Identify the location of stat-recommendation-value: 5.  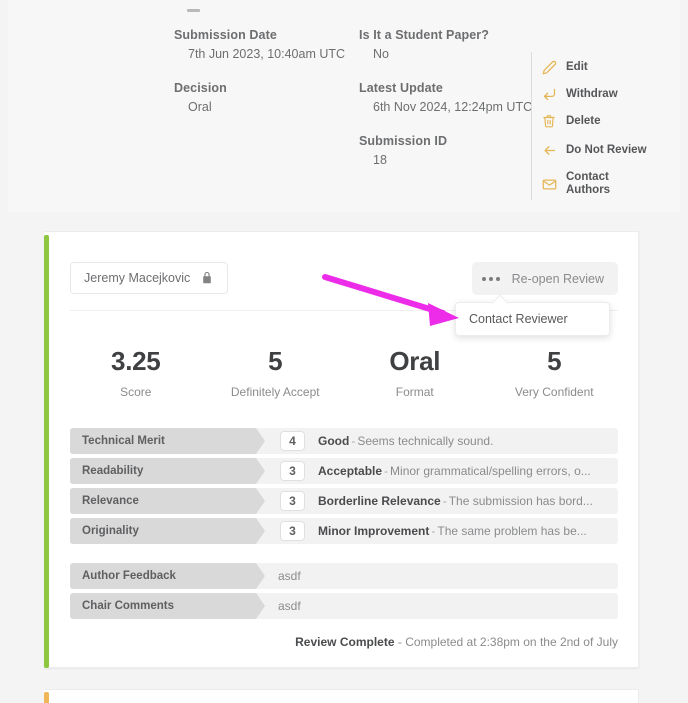
(275, 361).